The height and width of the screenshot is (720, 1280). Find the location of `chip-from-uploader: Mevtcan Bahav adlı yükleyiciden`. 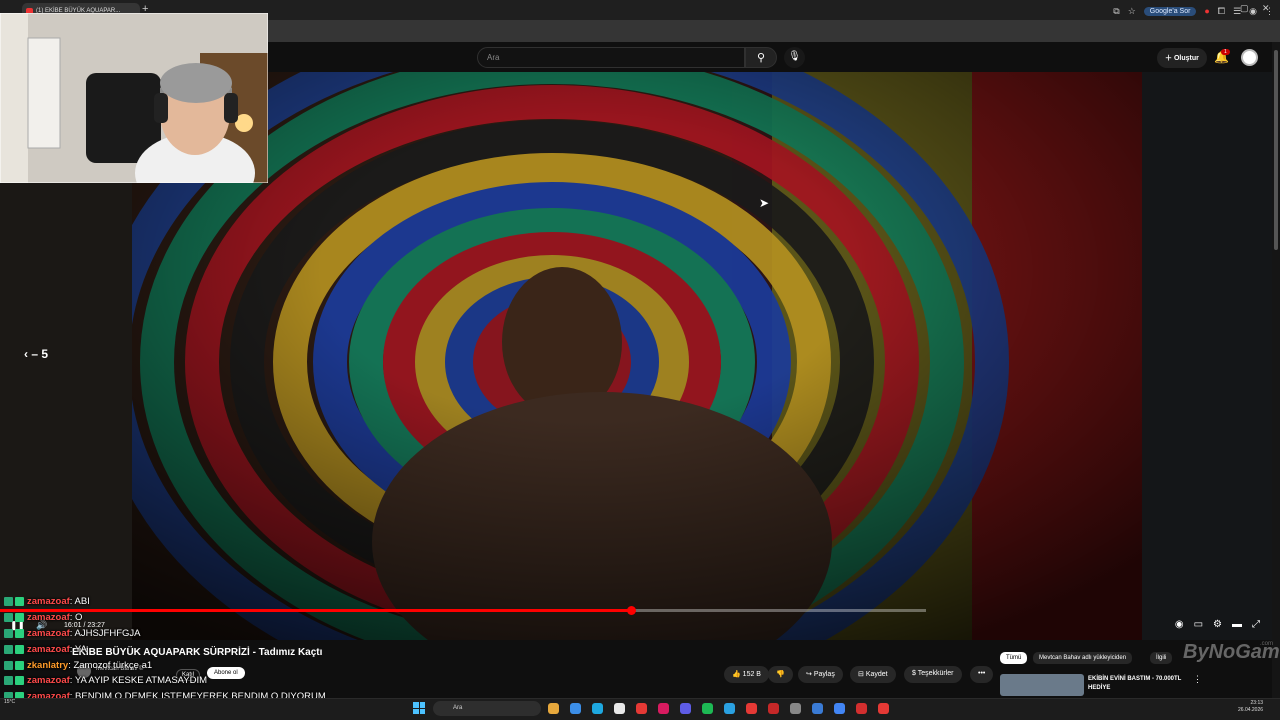

chip-from-uploader: Mevtcan Bahav adlı yükleyiciden is located at coordinates (1083, 658).